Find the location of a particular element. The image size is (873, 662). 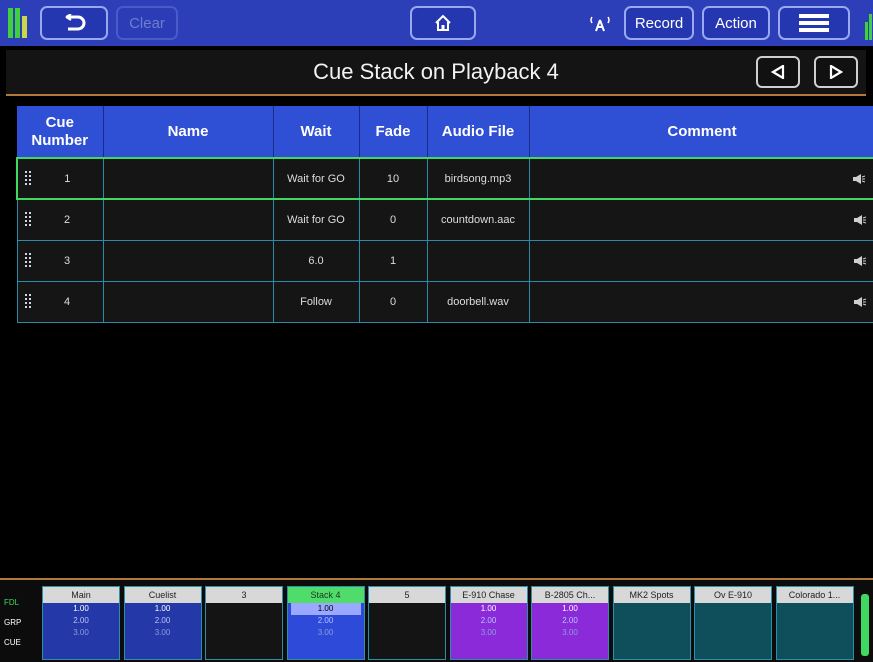

record-button-label: Record is located at coordinates (659, 23).